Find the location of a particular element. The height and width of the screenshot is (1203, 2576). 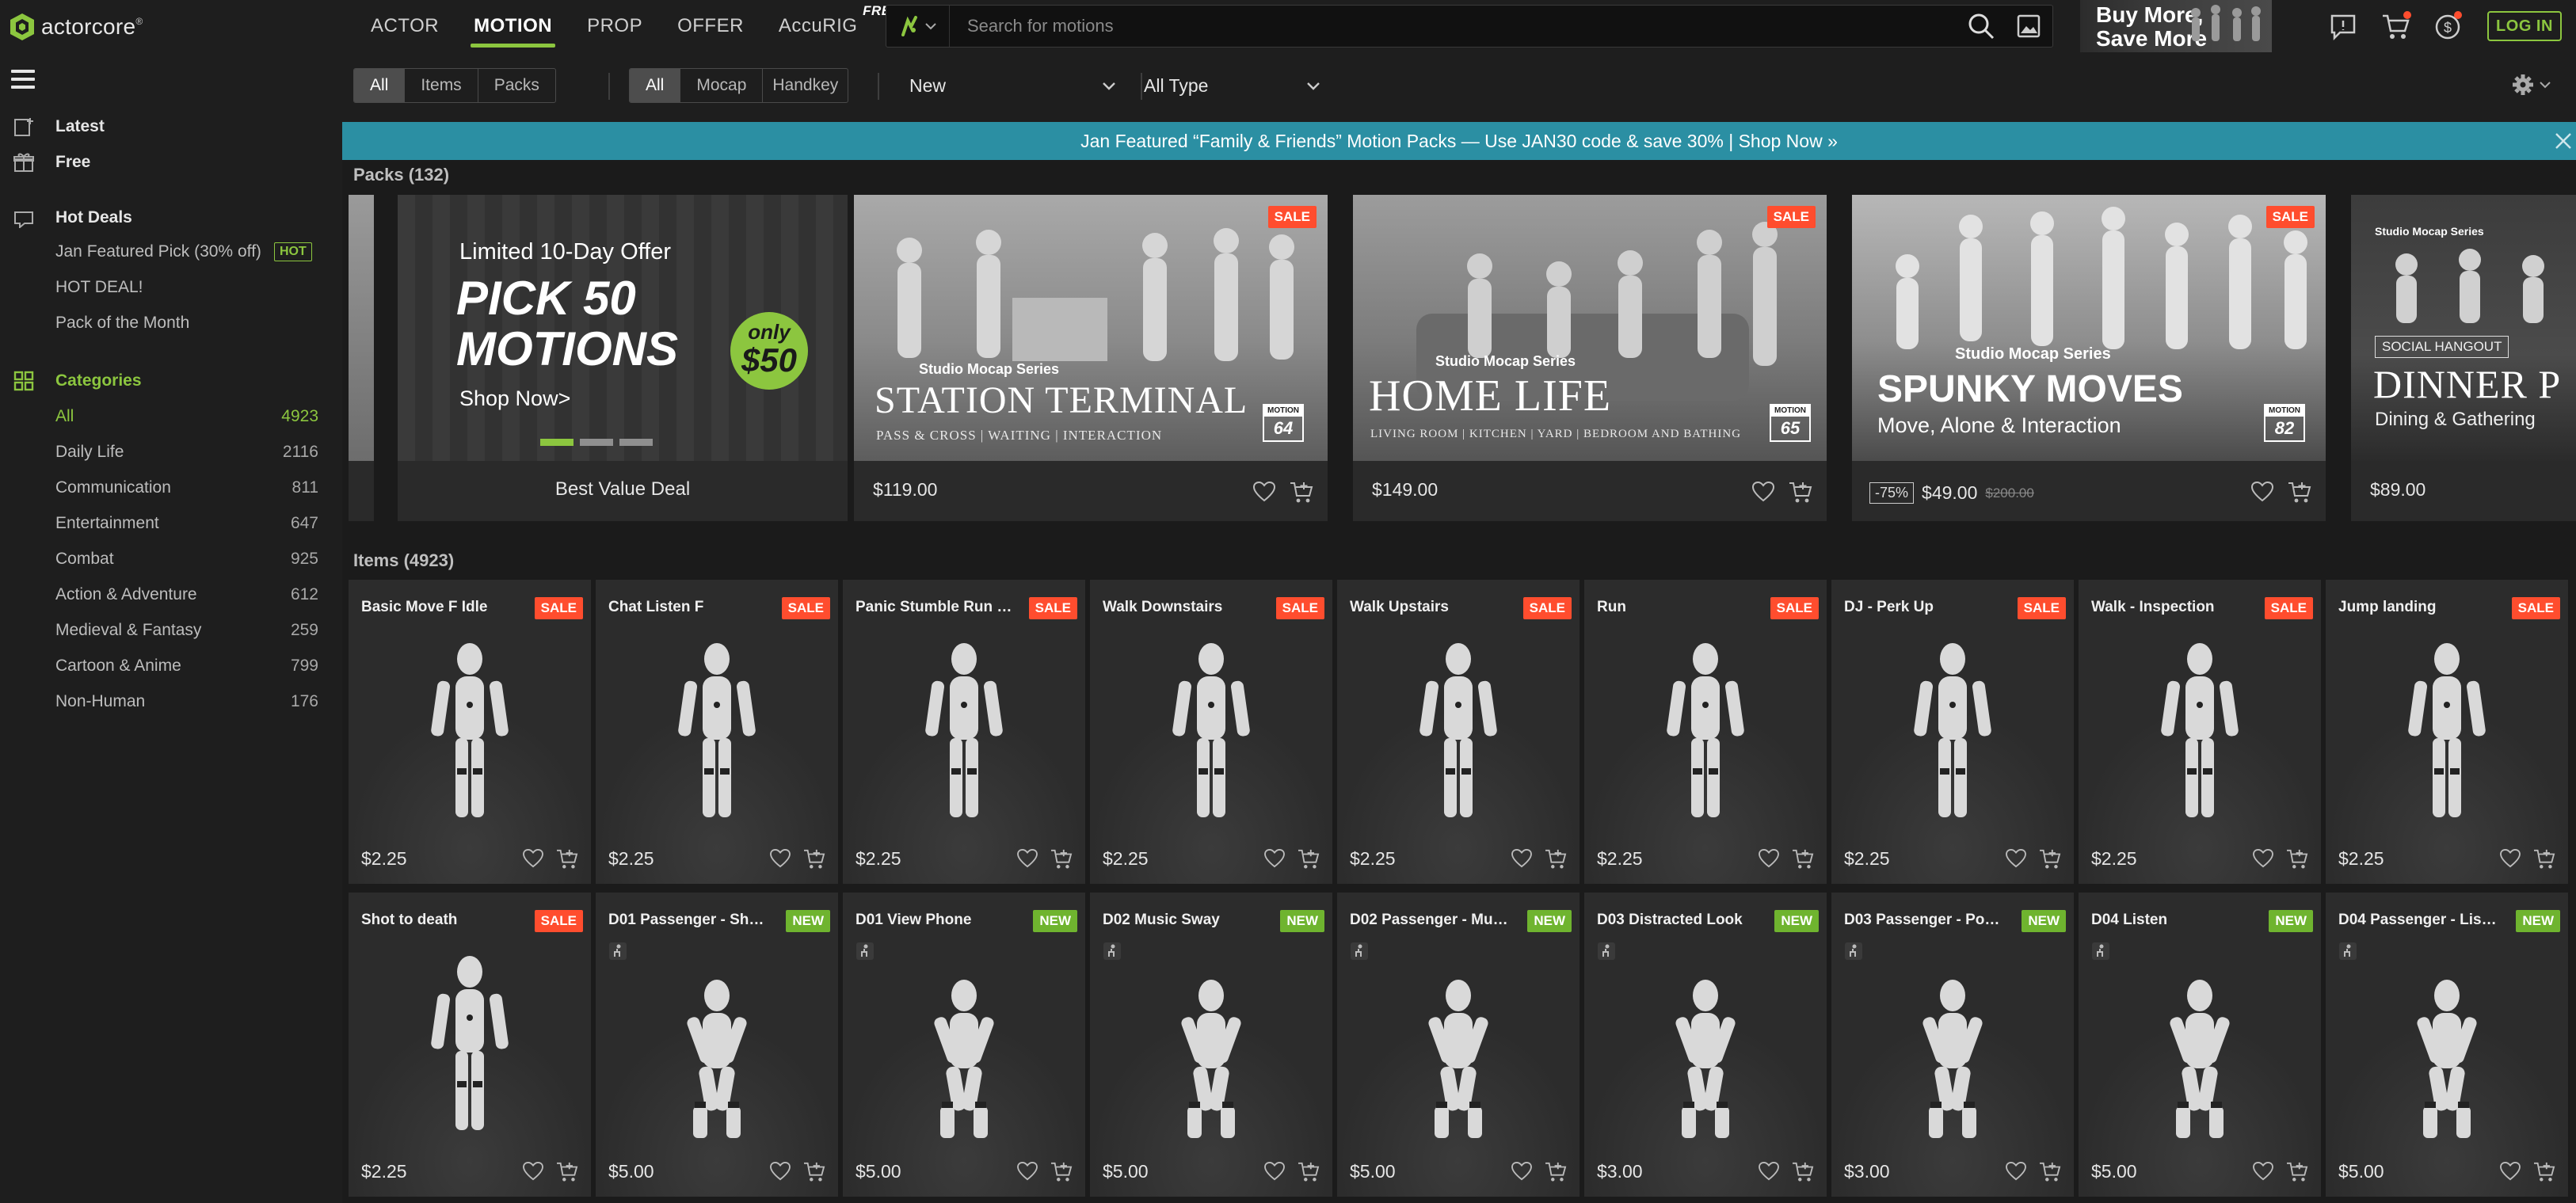

sidebar-deal-hot-deal: HOT DEAL! is located at coordinates (171, 287).